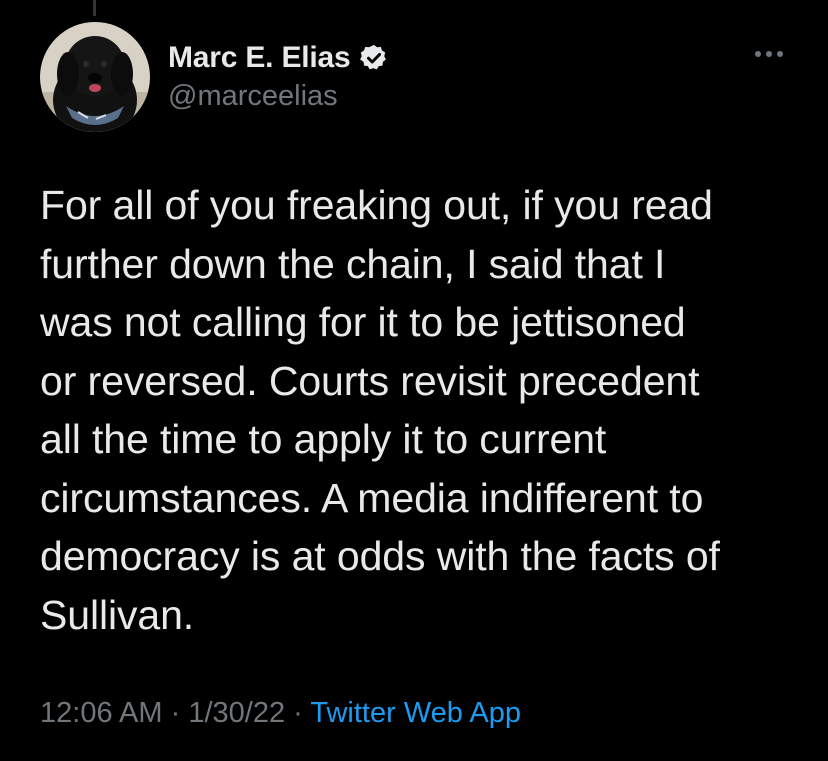 The image size is (828, 761). What do you see at coordinates (278, 96) in the screenshot?
I see `author-handle: @marceelias` at bounding box center [278, 96].